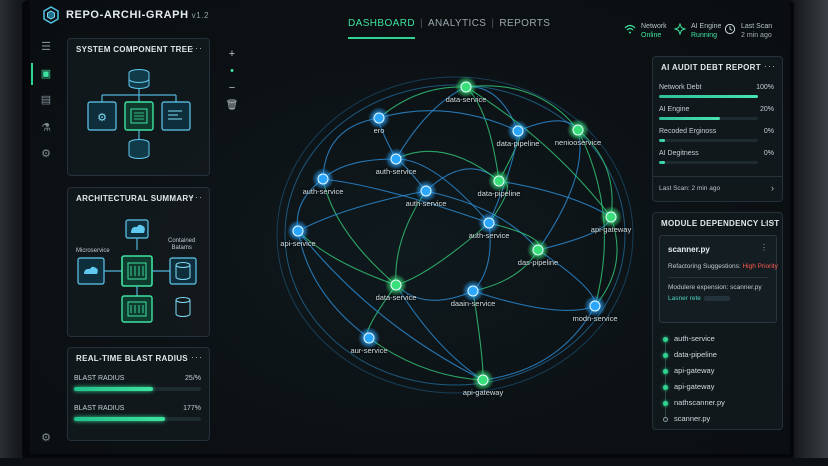  What do you see at coordinates (716, 160) in the screenshot?
I see `audit-row: AI Degitness 0%` at bounding box center [716, 160].